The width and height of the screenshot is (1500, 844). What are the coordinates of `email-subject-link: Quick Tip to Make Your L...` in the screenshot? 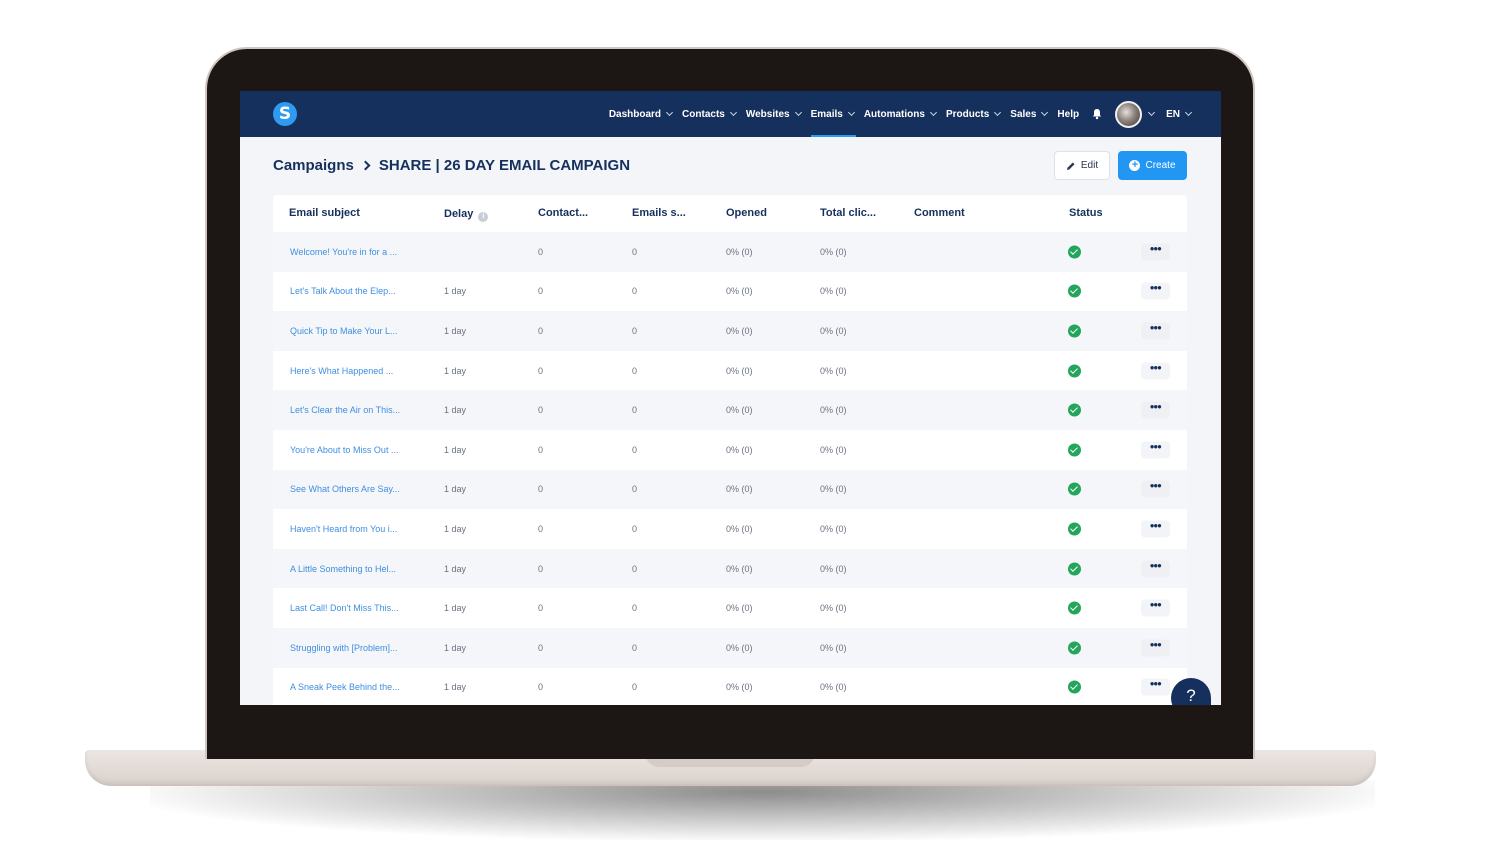 It's located at (344, 331).